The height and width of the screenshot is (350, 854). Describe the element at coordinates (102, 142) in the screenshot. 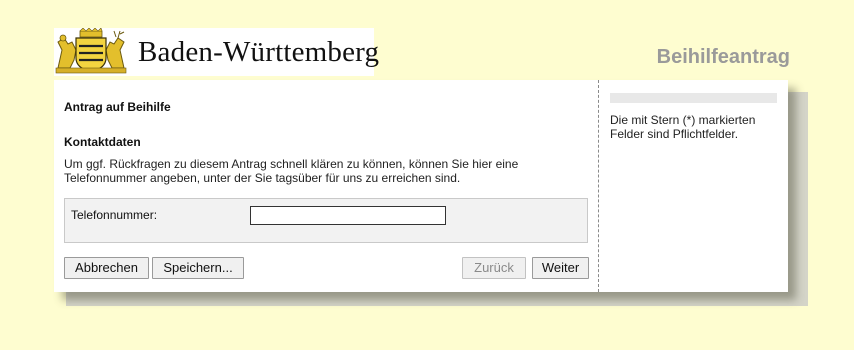

I see `section-title: Kontaktdaten` at that location.